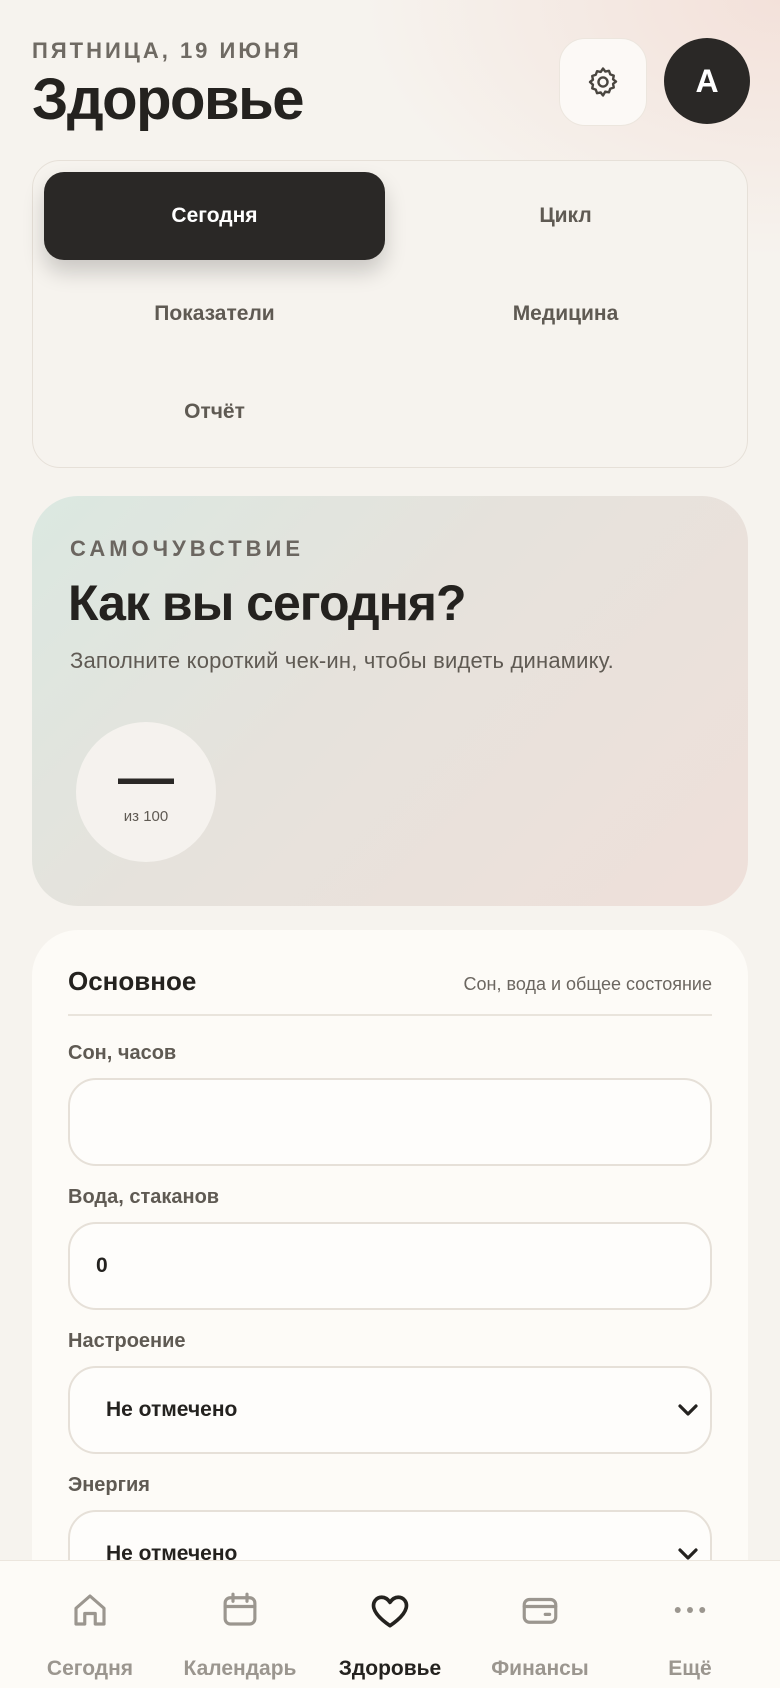 Image resolution: width=780 pixels, height=1688 pixels. Describe the element at coordinates (390, 1611) in the screenshot. I see `heart-icon` at that location.